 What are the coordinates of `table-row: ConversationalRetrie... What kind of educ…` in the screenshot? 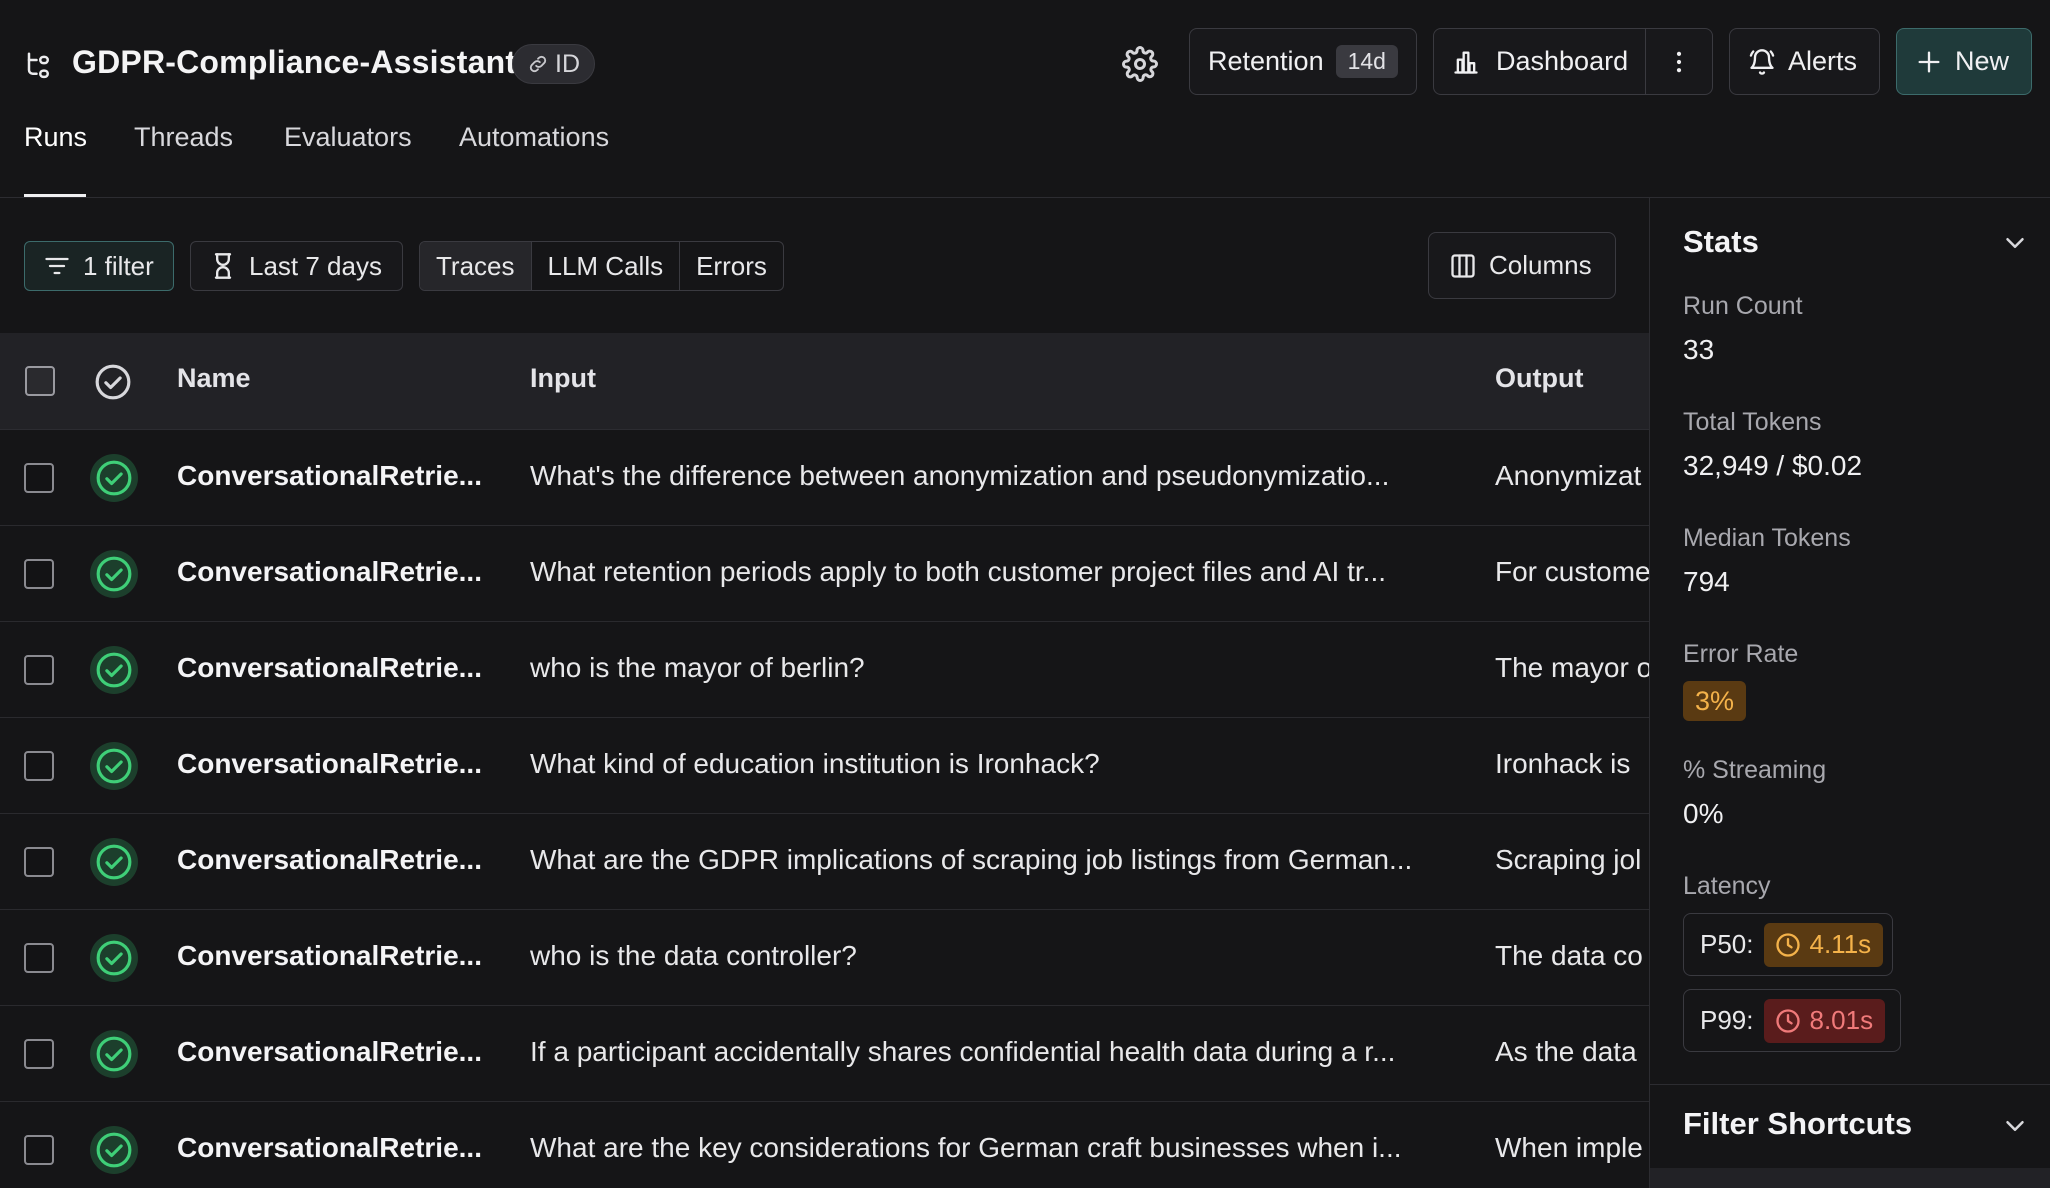 It's located at (824, 766).